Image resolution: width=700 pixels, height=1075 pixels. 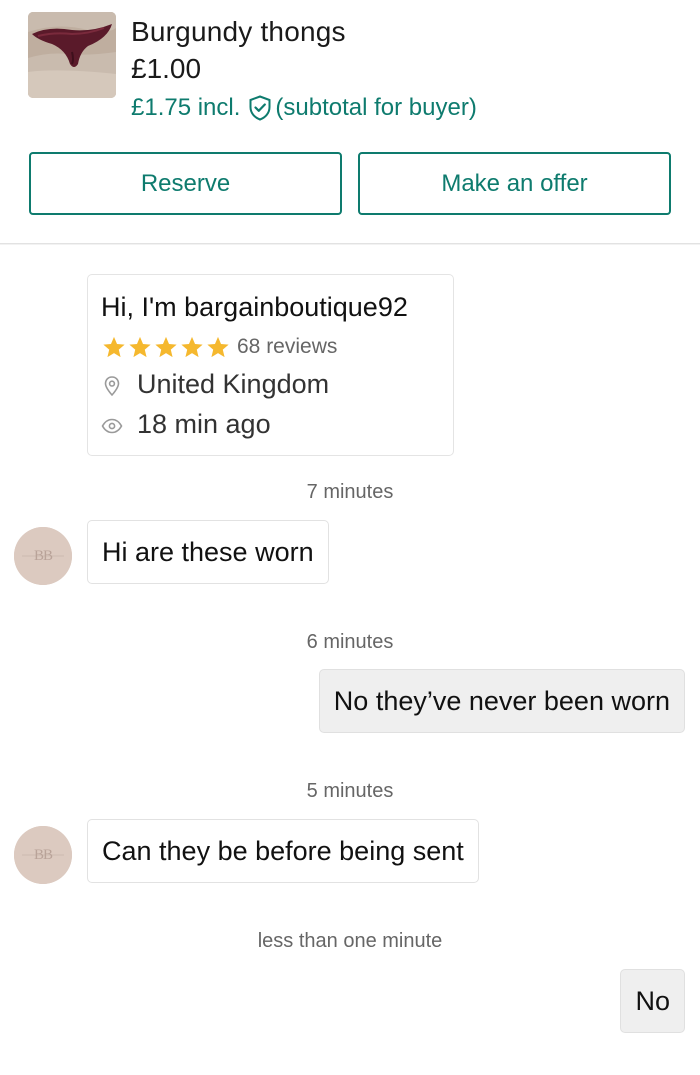 I want to click on review-count: 68 reviews, so click(x=287, y=347).